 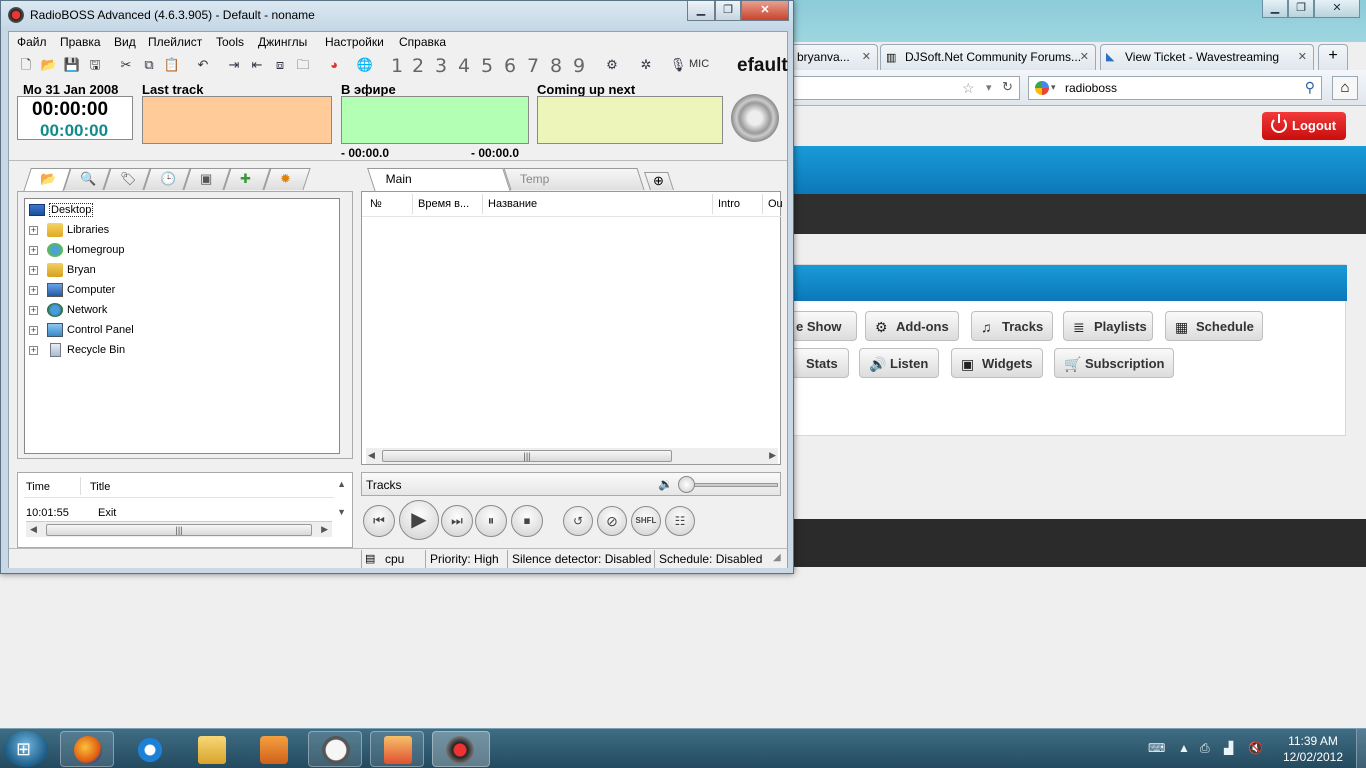 What do you see at coordinates (230, 42) in the screenshot?
I see `menu-tools: Tools` at bounding box center [230, 42].